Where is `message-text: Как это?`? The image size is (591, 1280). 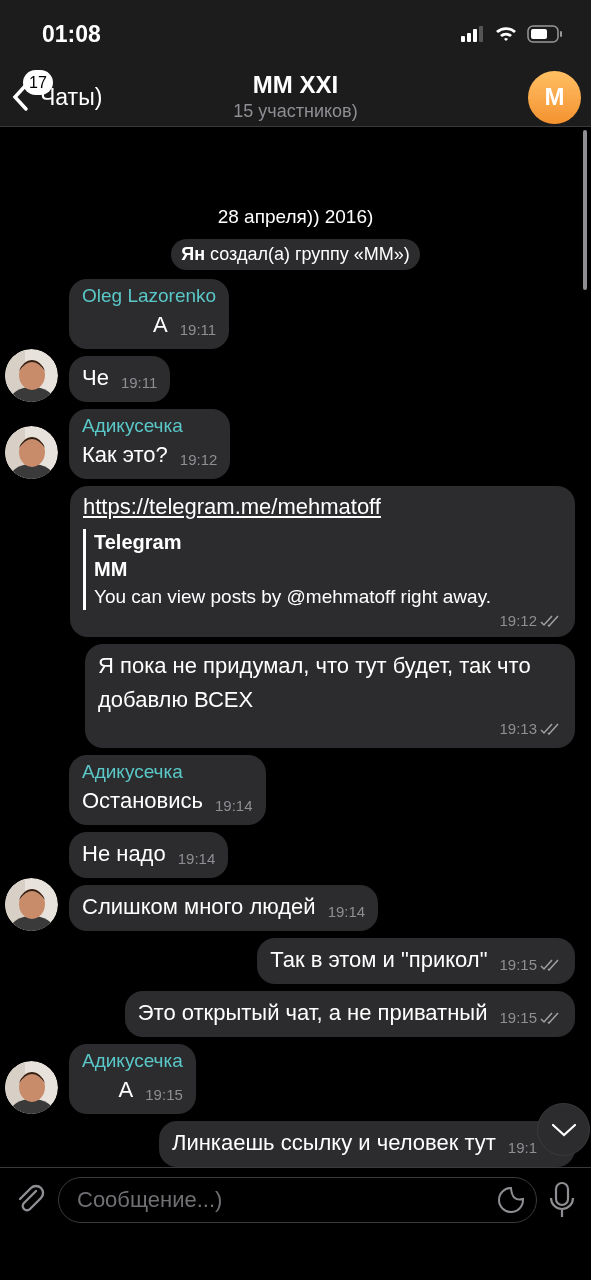
message-text: Как это? is located at coordinates (125, 454).